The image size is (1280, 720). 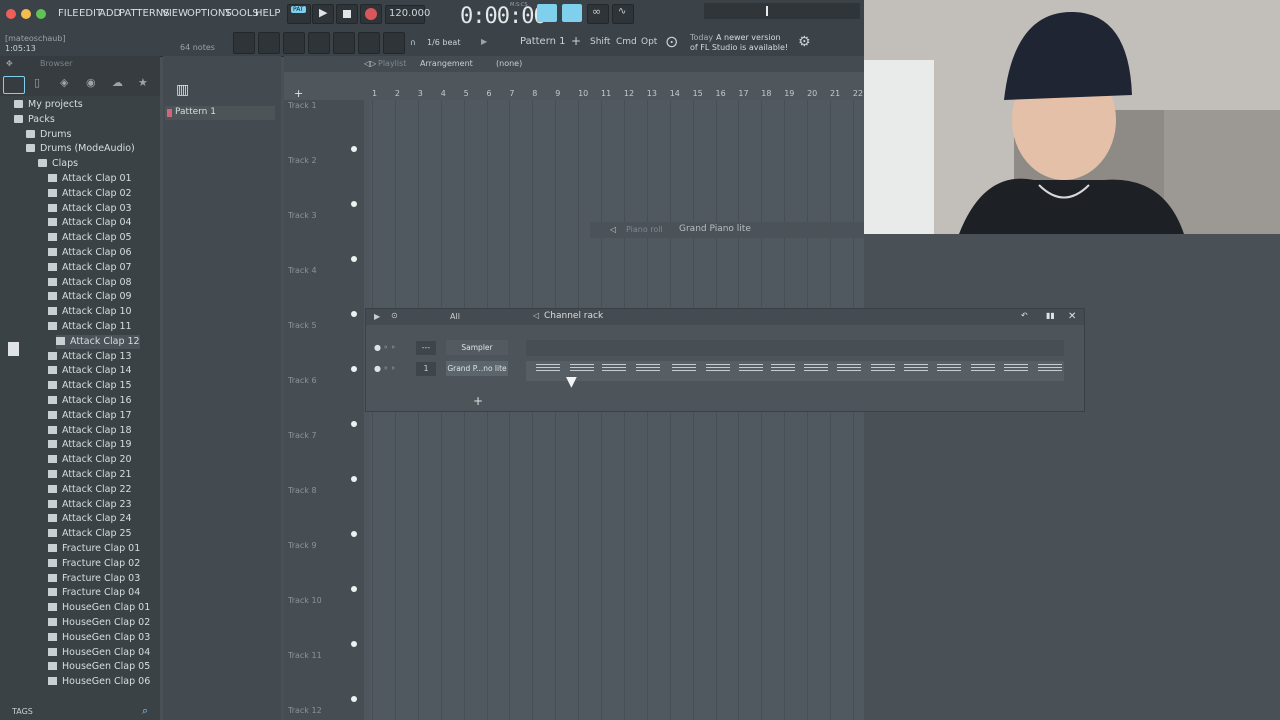 I want to click on waveform-monitor-icon, so click(x=547, y=13).